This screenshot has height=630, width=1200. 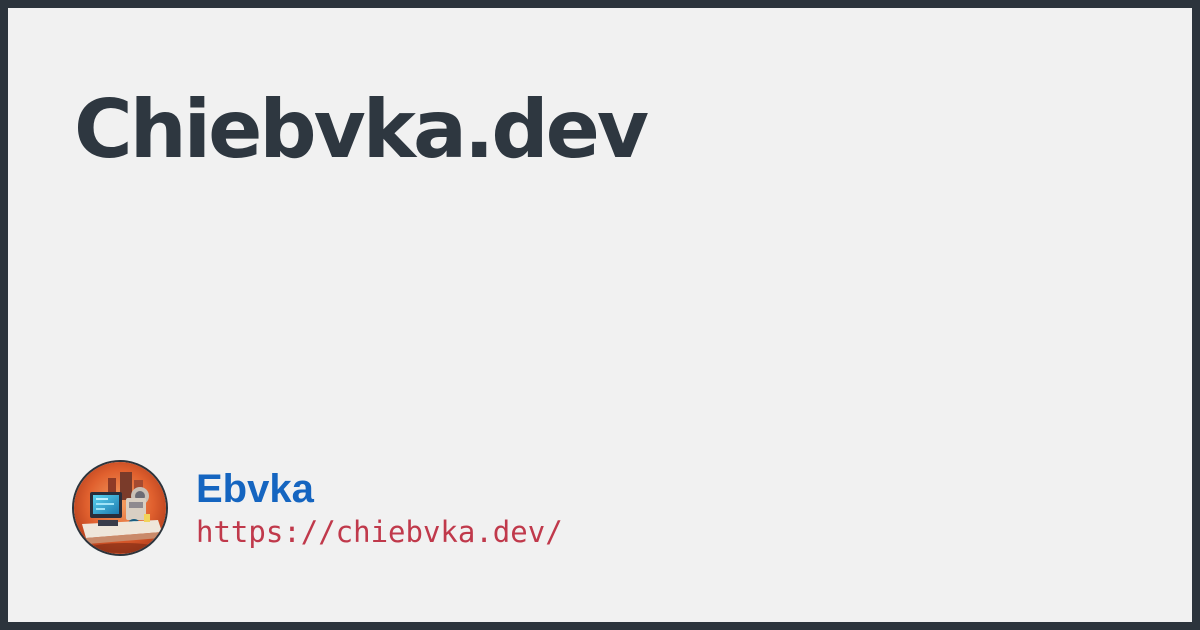 I want to click on author-avatar, so click(x=120, y=508).